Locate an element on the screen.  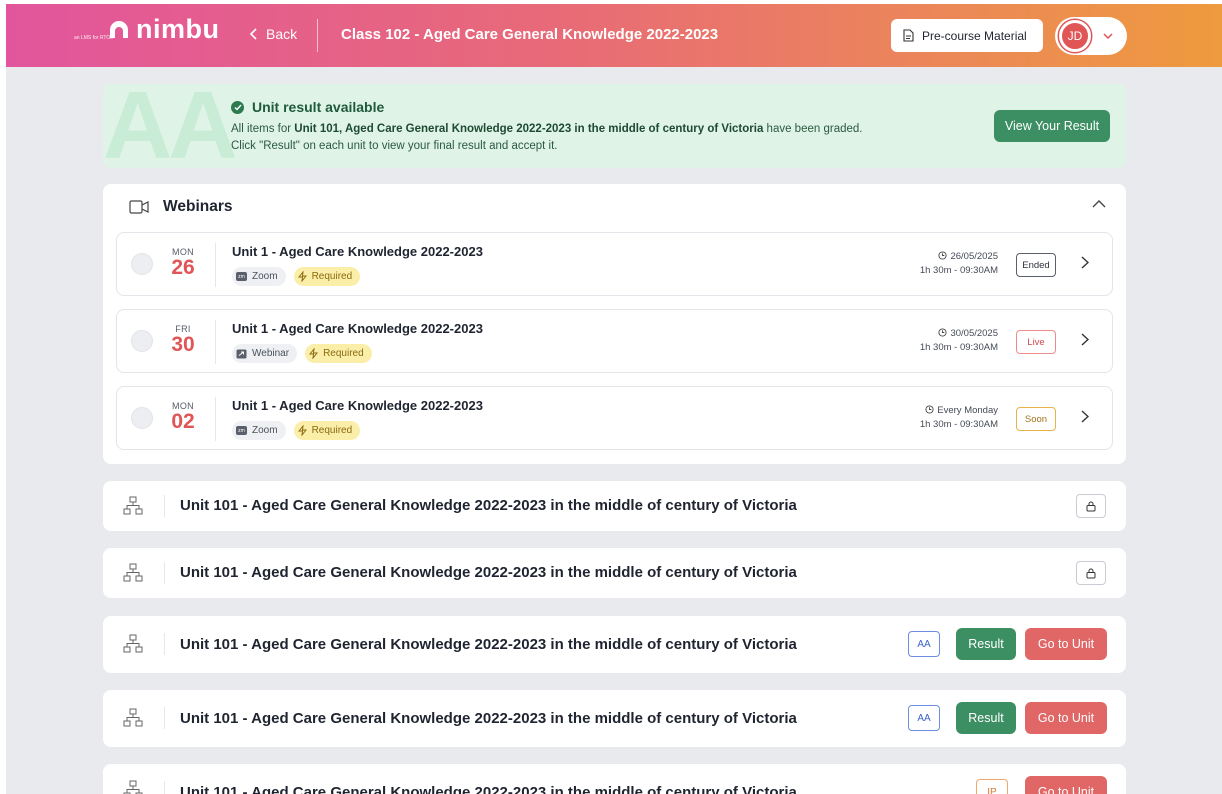
schedule-date: 30/05/2025 is located at coordinates (974, 333).